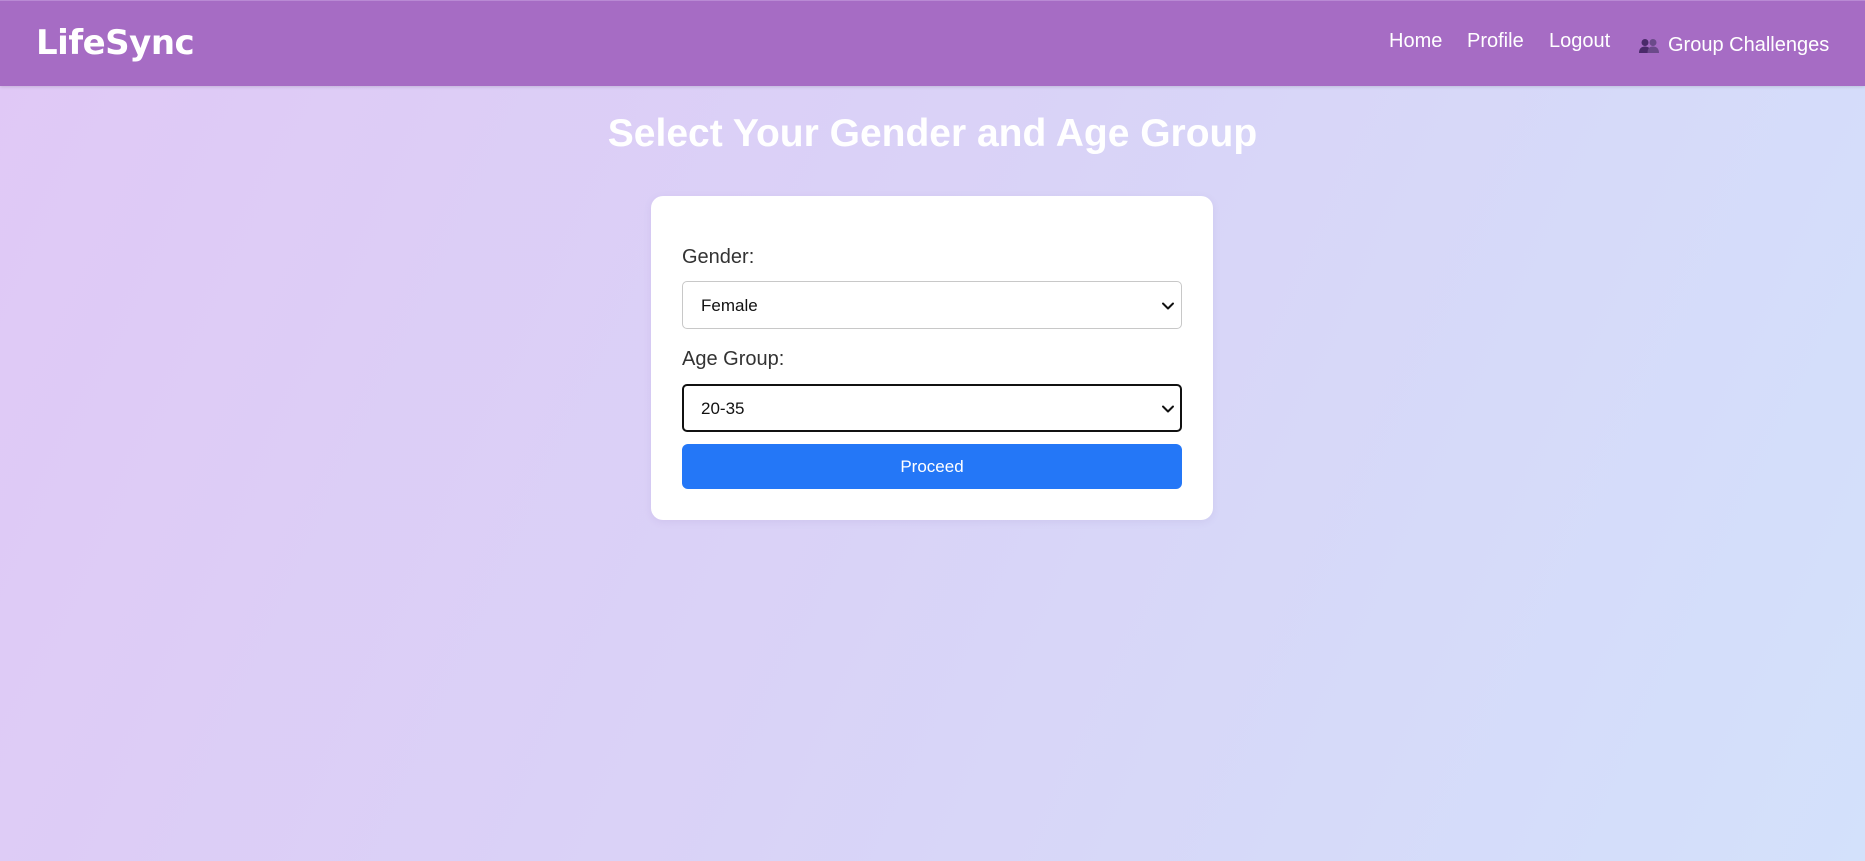  I want to click on nav-group-challenges-link: Group Challenges, so click(1733, 45).